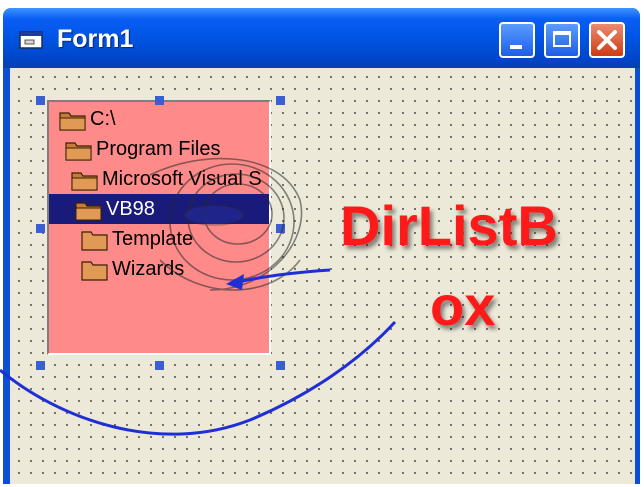 The width and height of the screenshot is (644, 487). I want to click on scribble-swirl, so click(226, 224).